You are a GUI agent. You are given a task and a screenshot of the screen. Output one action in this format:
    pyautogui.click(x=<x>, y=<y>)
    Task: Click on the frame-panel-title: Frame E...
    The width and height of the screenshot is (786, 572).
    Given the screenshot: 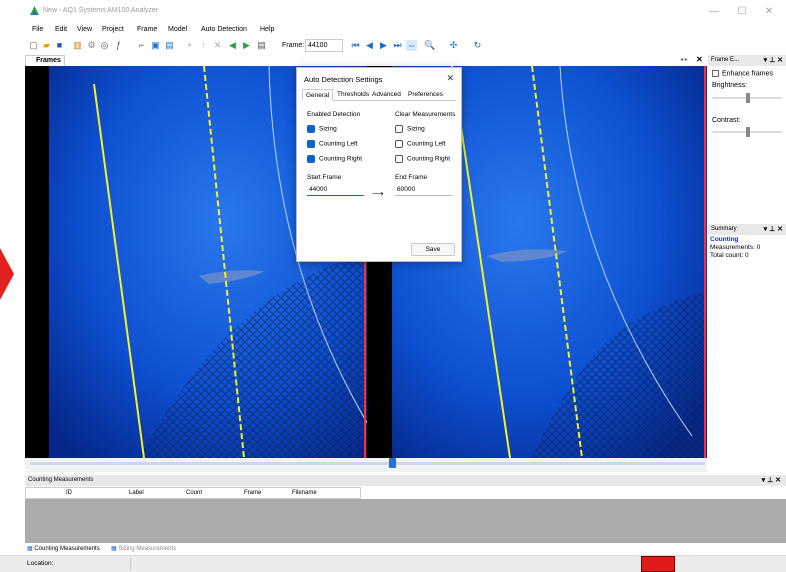 What is the action you would take?
    pyautogui.click(x=725, y=60)
    